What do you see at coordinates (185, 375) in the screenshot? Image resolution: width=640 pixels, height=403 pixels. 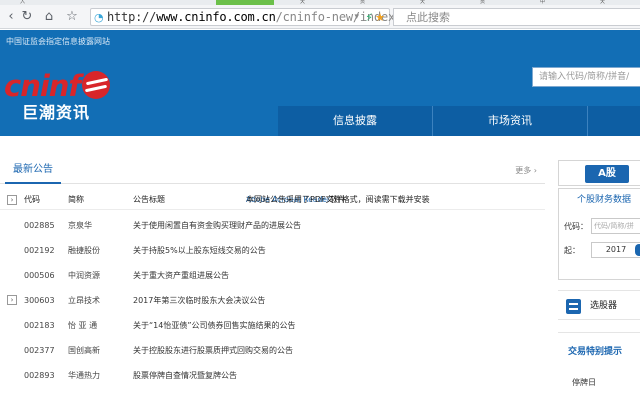 I see `row-title: 股票停牌自查情况暨复牌公告` at bounding box center [185, 375].